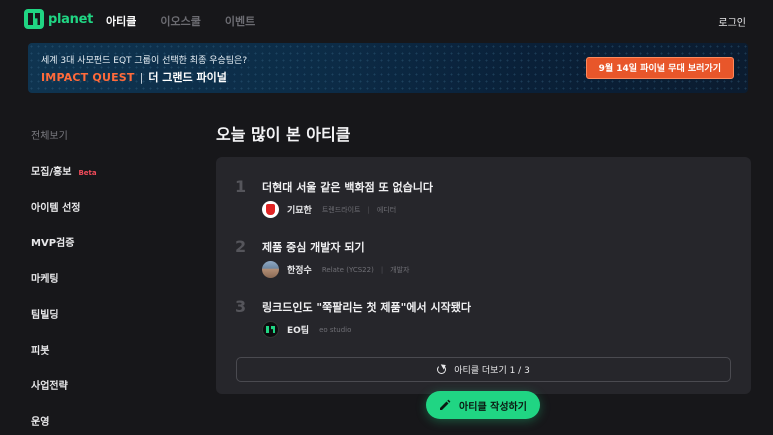 The height and width of the screenshot is (435, 773). I want to click on author-name: EO팀, so click(298, 331).